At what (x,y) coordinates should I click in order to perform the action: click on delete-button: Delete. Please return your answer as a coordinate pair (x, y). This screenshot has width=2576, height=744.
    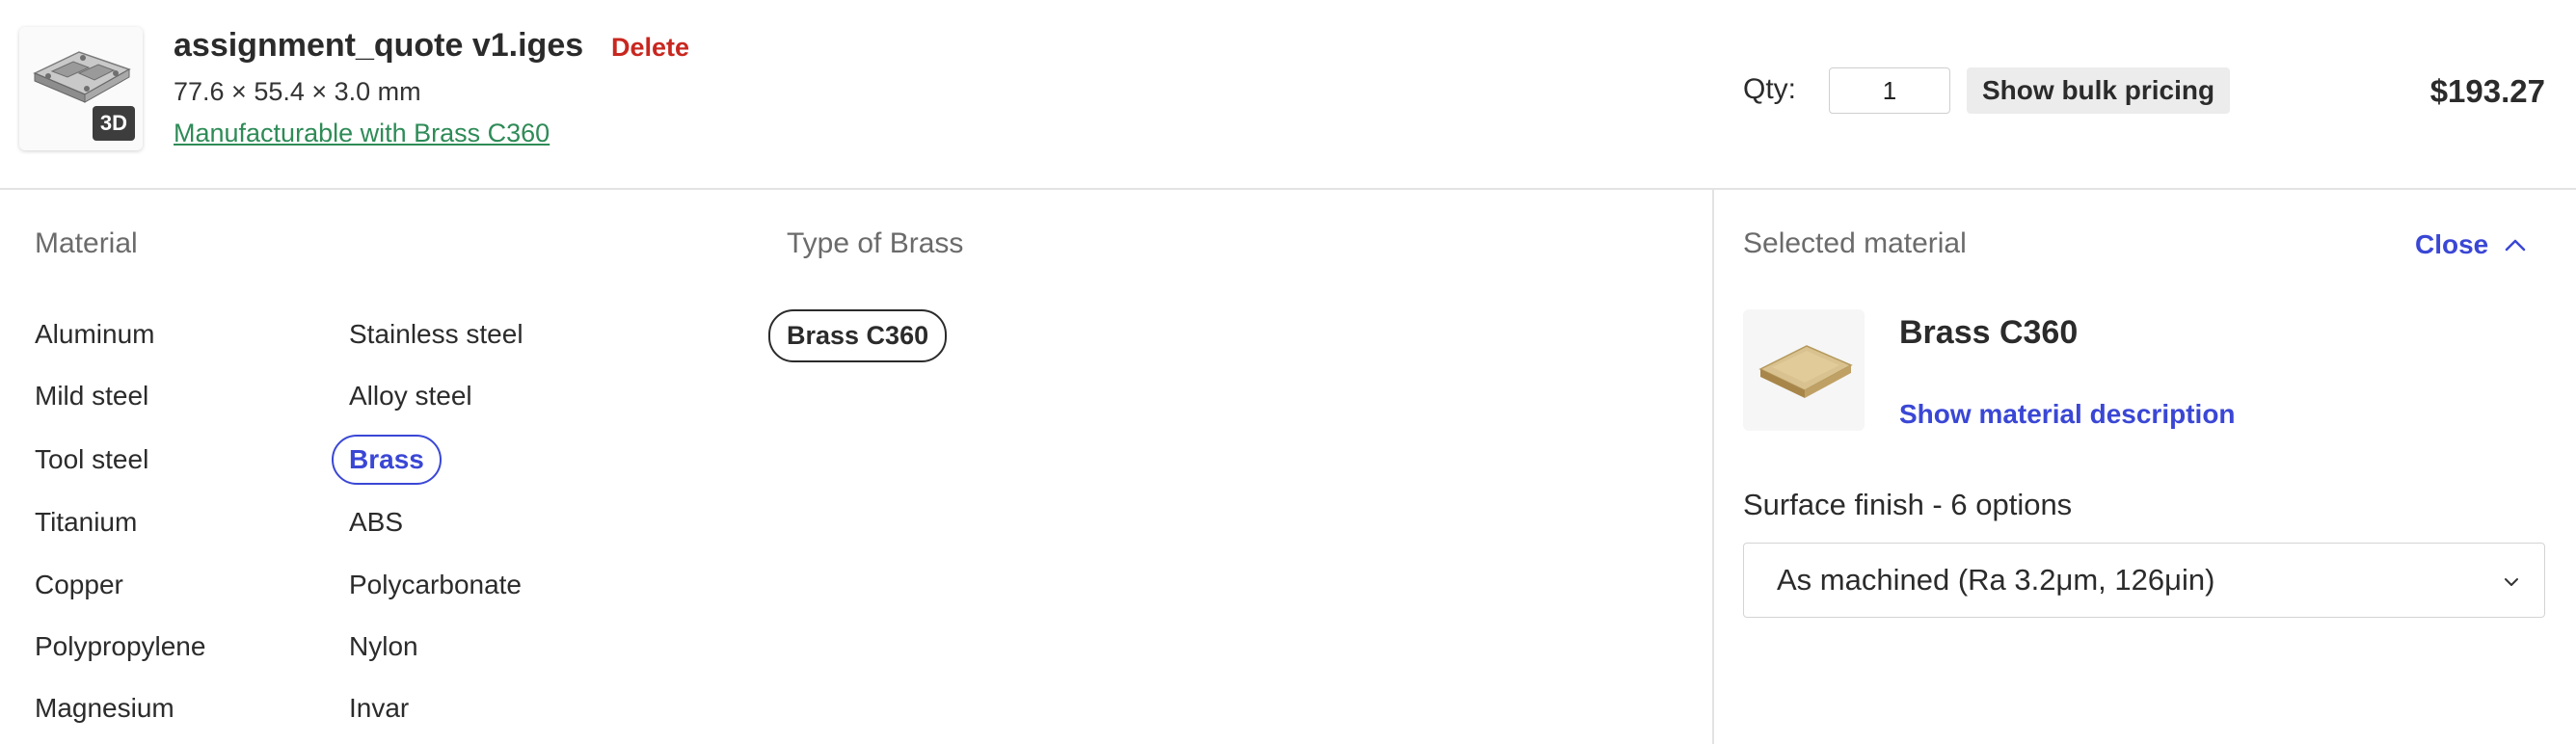
    Looking at the image, I should click on (650, 48).